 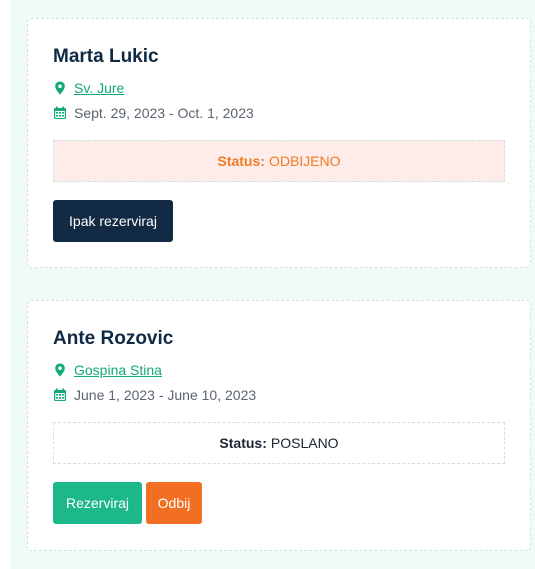 What do you see at coordinates (99, 88) in the screenshot?
I see `location-link: Sv. Jure` at bounding box center [99, 88].